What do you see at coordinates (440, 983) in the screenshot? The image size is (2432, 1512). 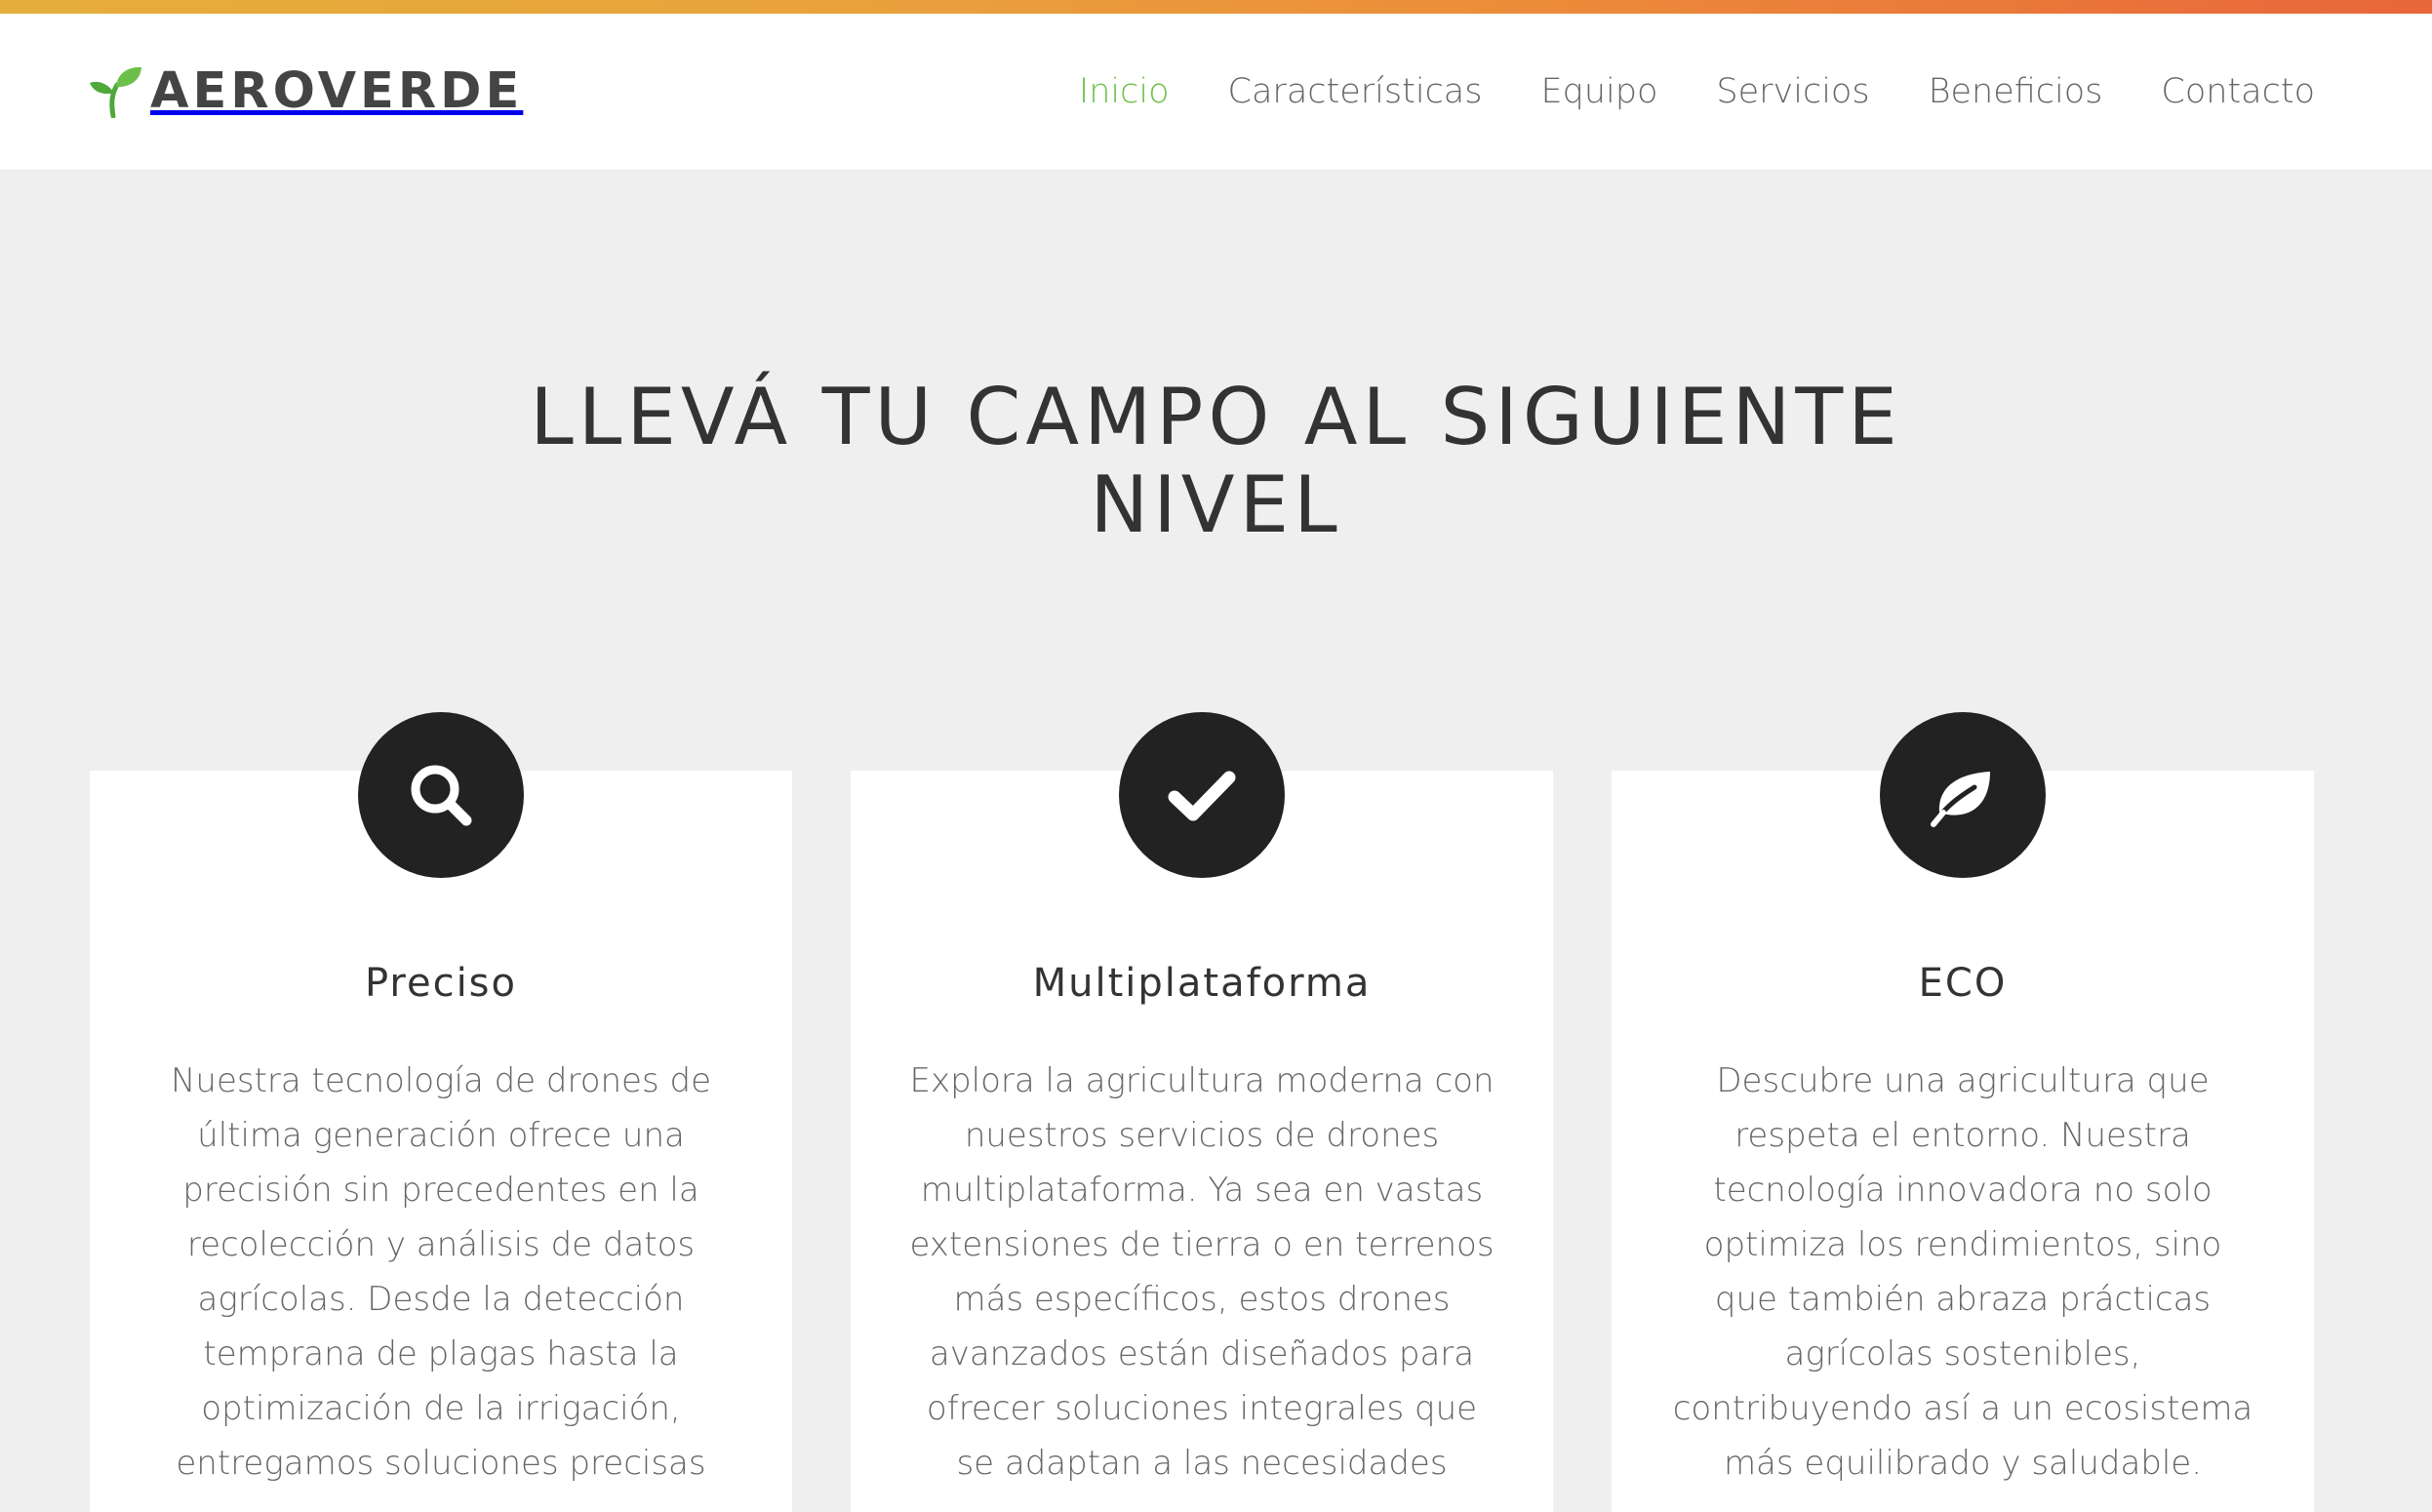 I see `feature-title: Preciso` at bounding box center [440, 983].